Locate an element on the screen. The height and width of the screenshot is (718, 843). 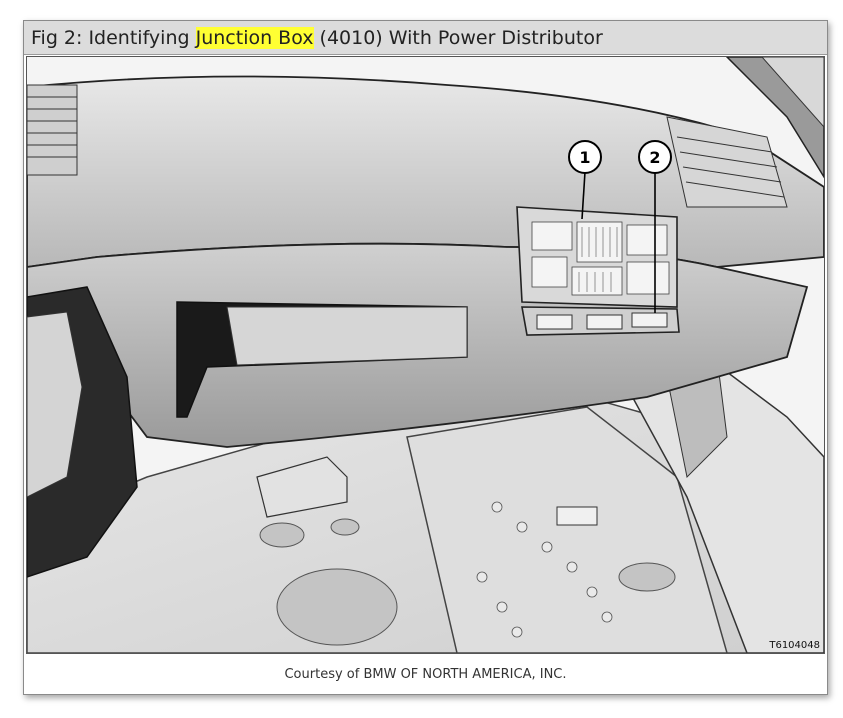
callout-2: 2 is located at coordinates (655, 157).